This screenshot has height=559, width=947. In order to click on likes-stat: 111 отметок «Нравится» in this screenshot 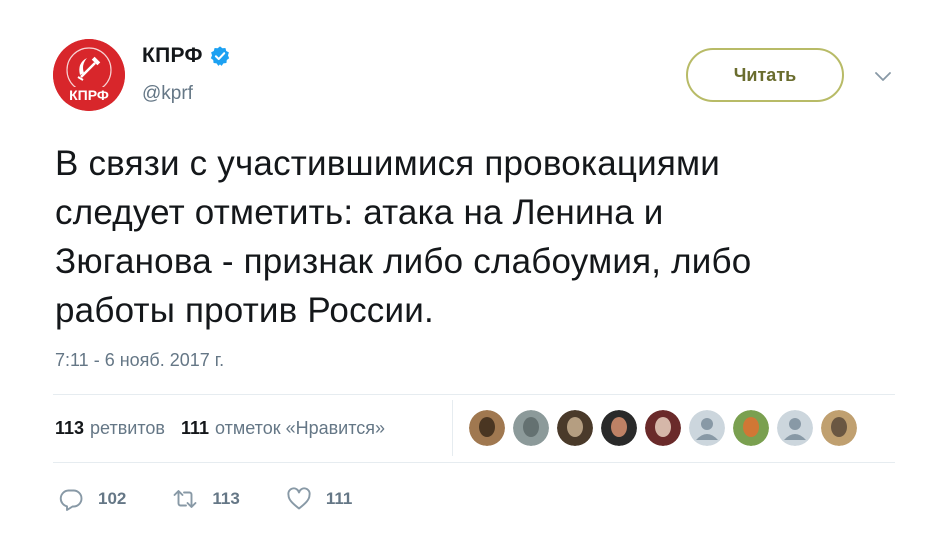, I will do `click(283, 428)`.